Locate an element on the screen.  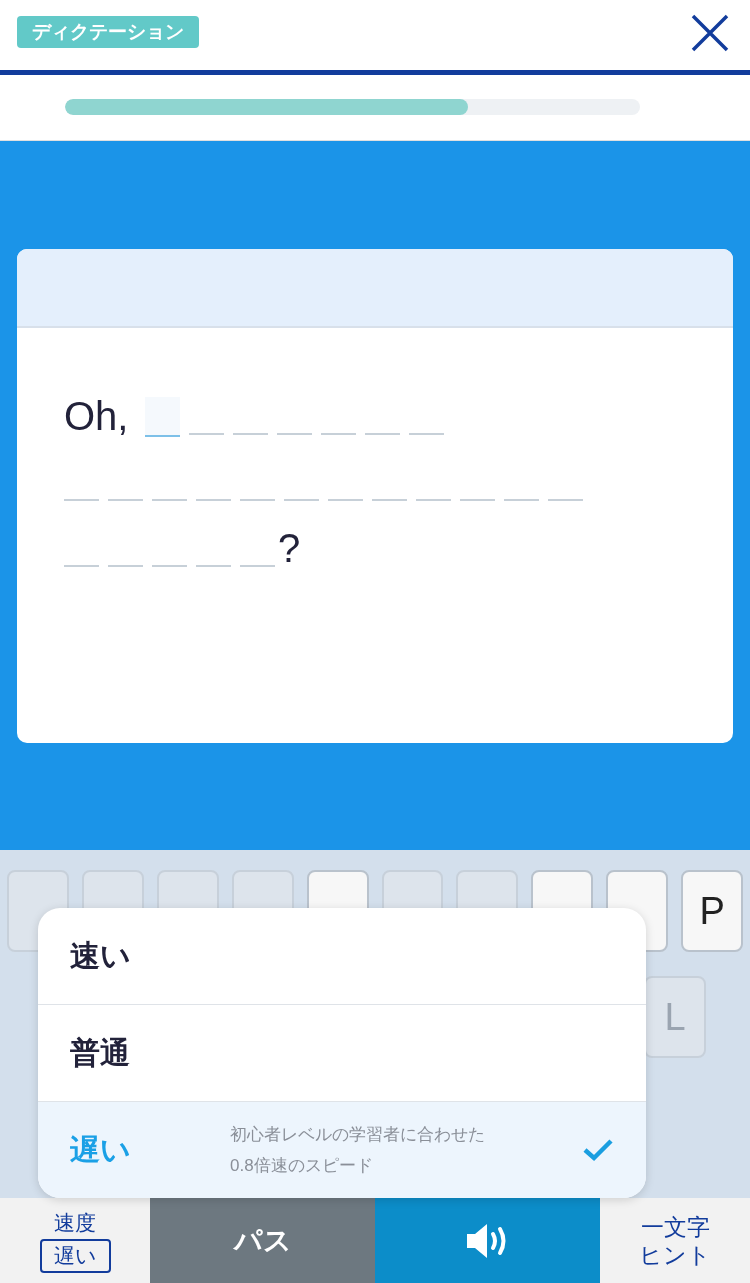
speed-option: 速い is located at coordinates (342, 956).